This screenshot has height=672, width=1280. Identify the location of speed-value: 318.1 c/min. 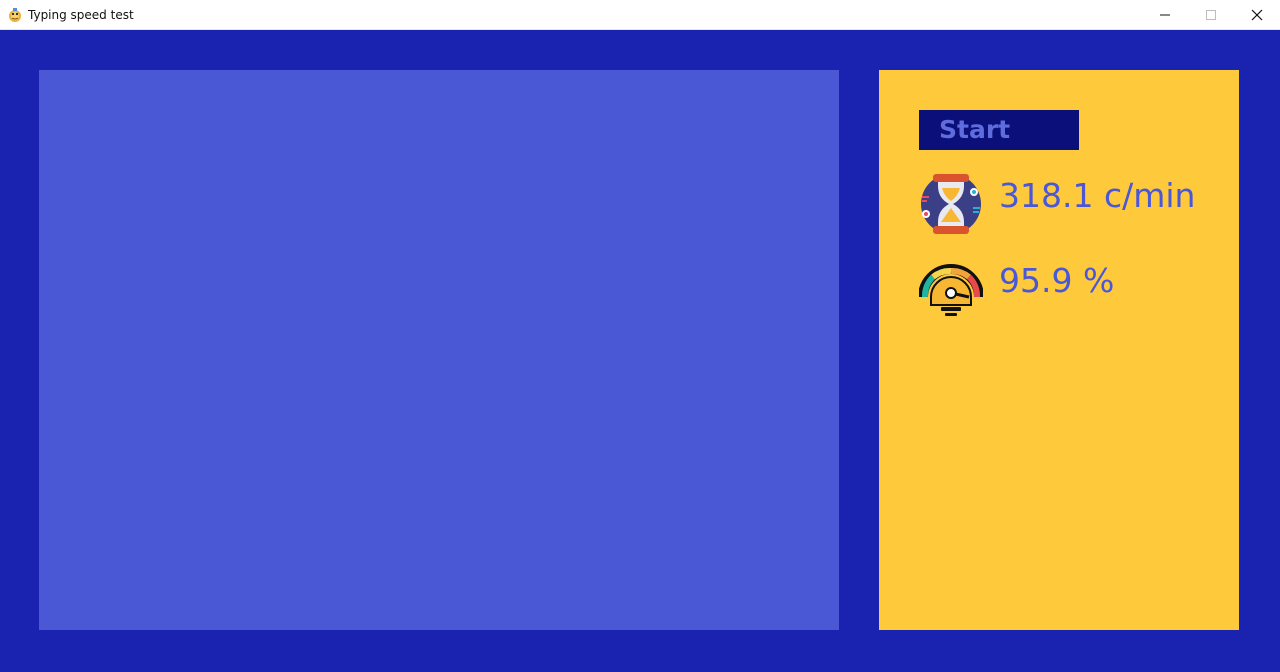
(1097, 195).